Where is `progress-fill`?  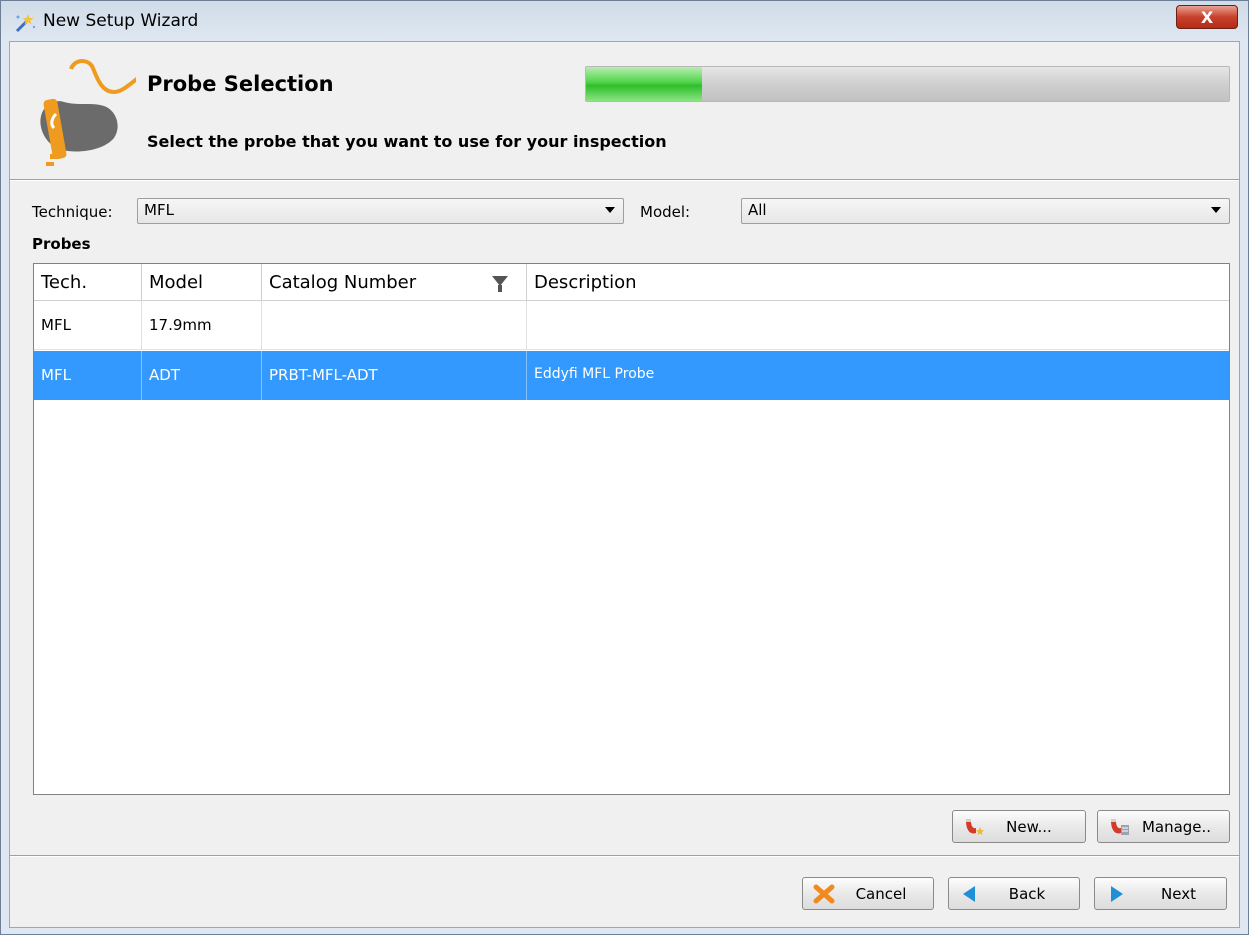 progress-fill is located at coordinates (644, 84).